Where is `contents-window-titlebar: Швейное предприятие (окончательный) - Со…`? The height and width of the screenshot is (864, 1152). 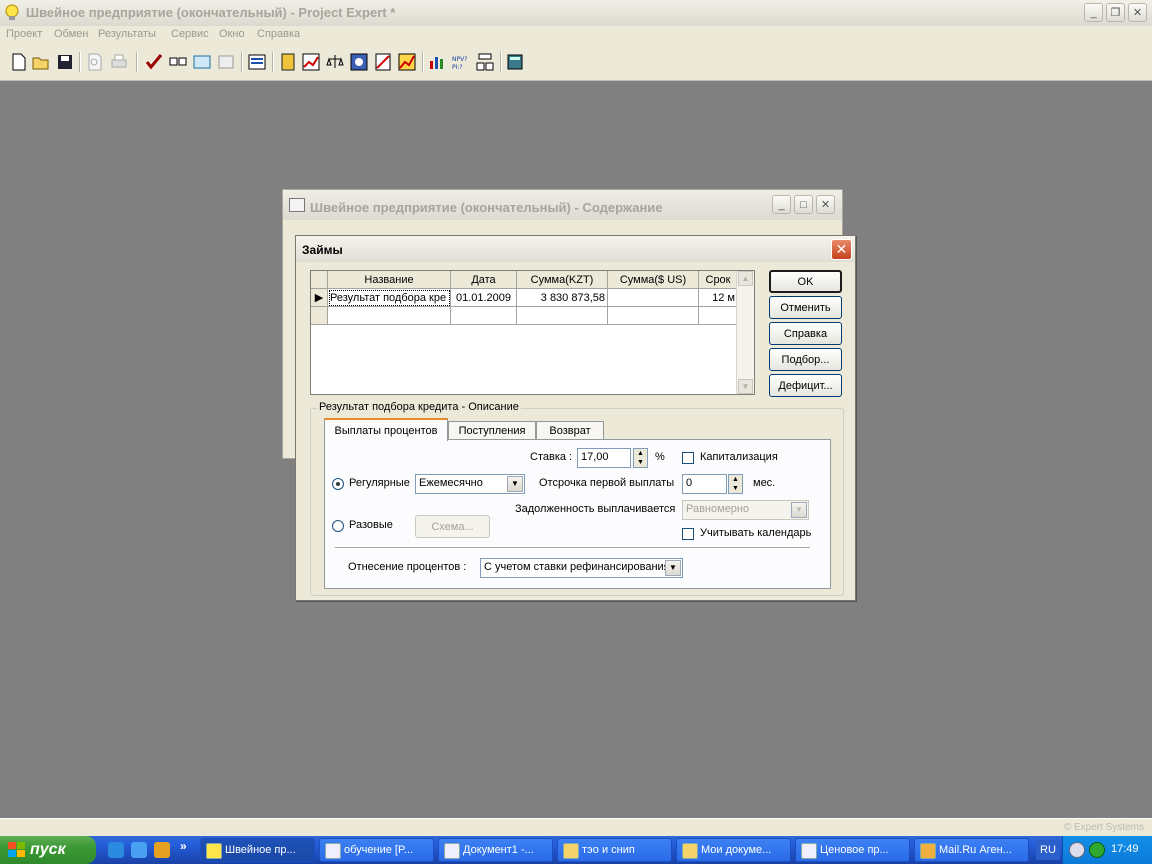 contents-window-titlebar: Швейное предприятие (окончательный) - Со… is located at coordinates (562, 205).